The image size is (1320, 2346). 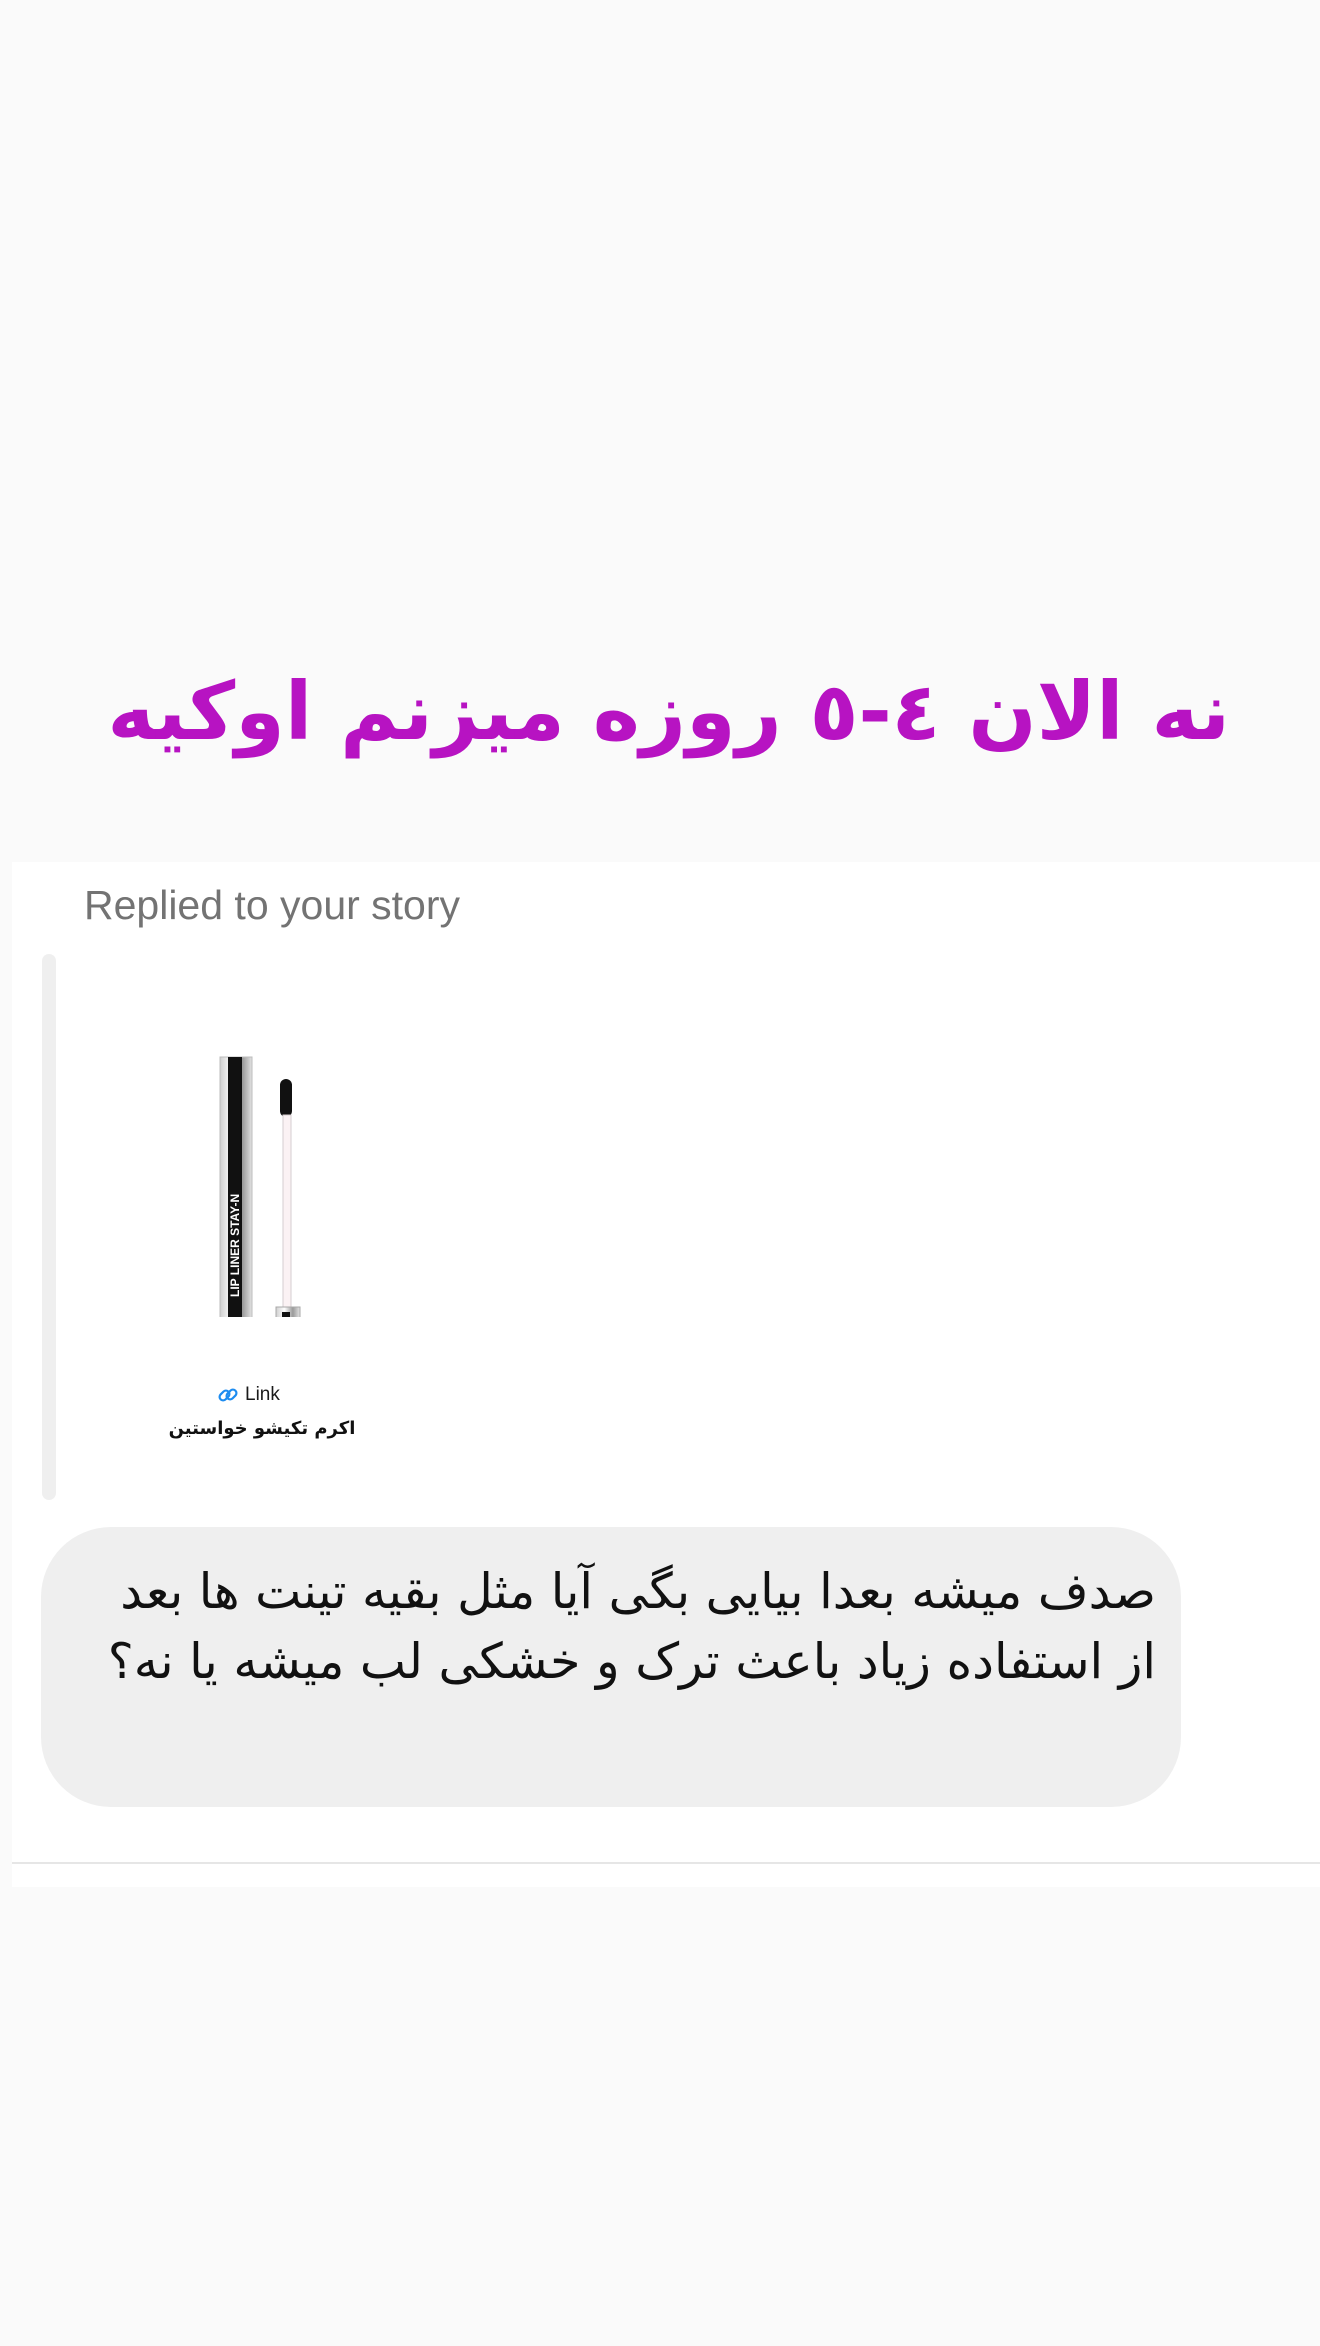 I want to click on product-label: LIP LINER STAY-N, so click(x=235, y=1245).